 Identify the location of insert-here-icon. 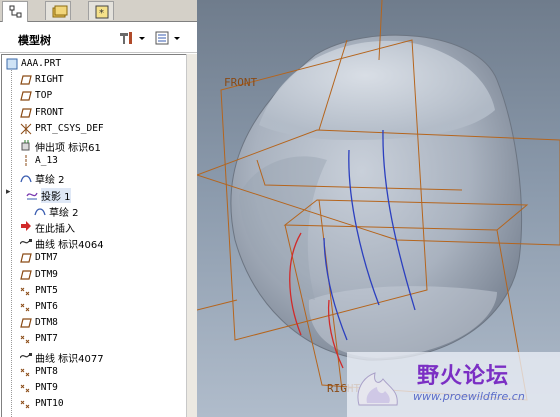
(26, 226).